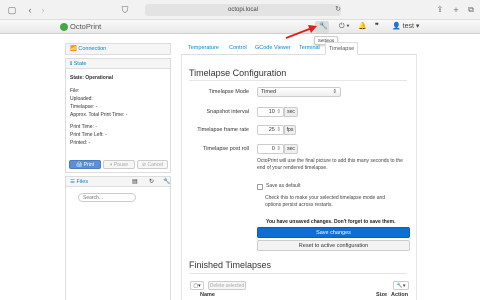 The image size is (480, 300). What do you see at coordinates (283, 186) in the screenshot?
I see `save-default-label: Save as default` at bounding box center [283, 186].